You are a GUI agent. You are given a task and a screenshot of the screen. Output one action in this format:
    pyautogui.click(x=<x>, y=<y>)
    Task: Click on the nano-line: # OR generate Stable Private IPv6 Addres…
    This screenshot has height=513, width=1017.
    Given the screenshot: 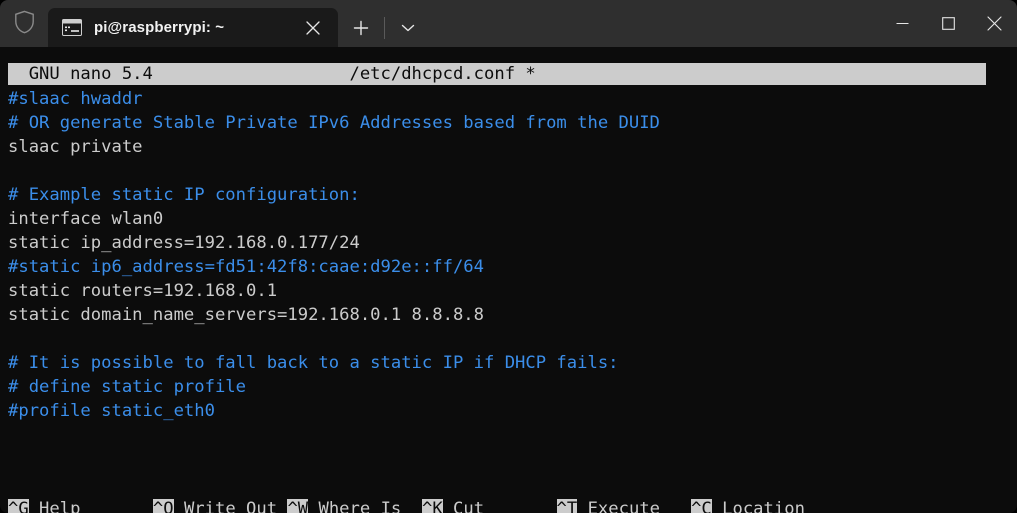 What is the action you would take?
    pyautogui.click(x=334, y=123)
    